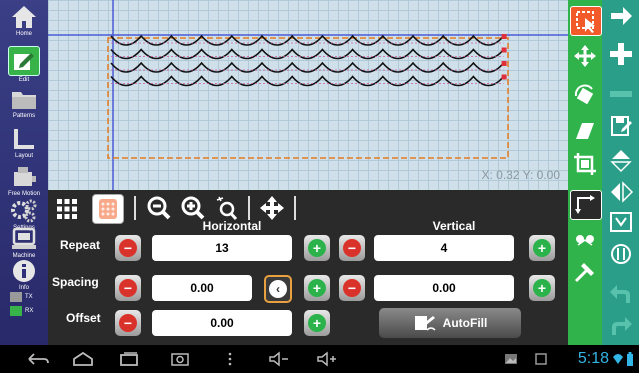 This screenshot has width=639, height=373. I want to click on flip-horizontal-button, so click(621, 192).